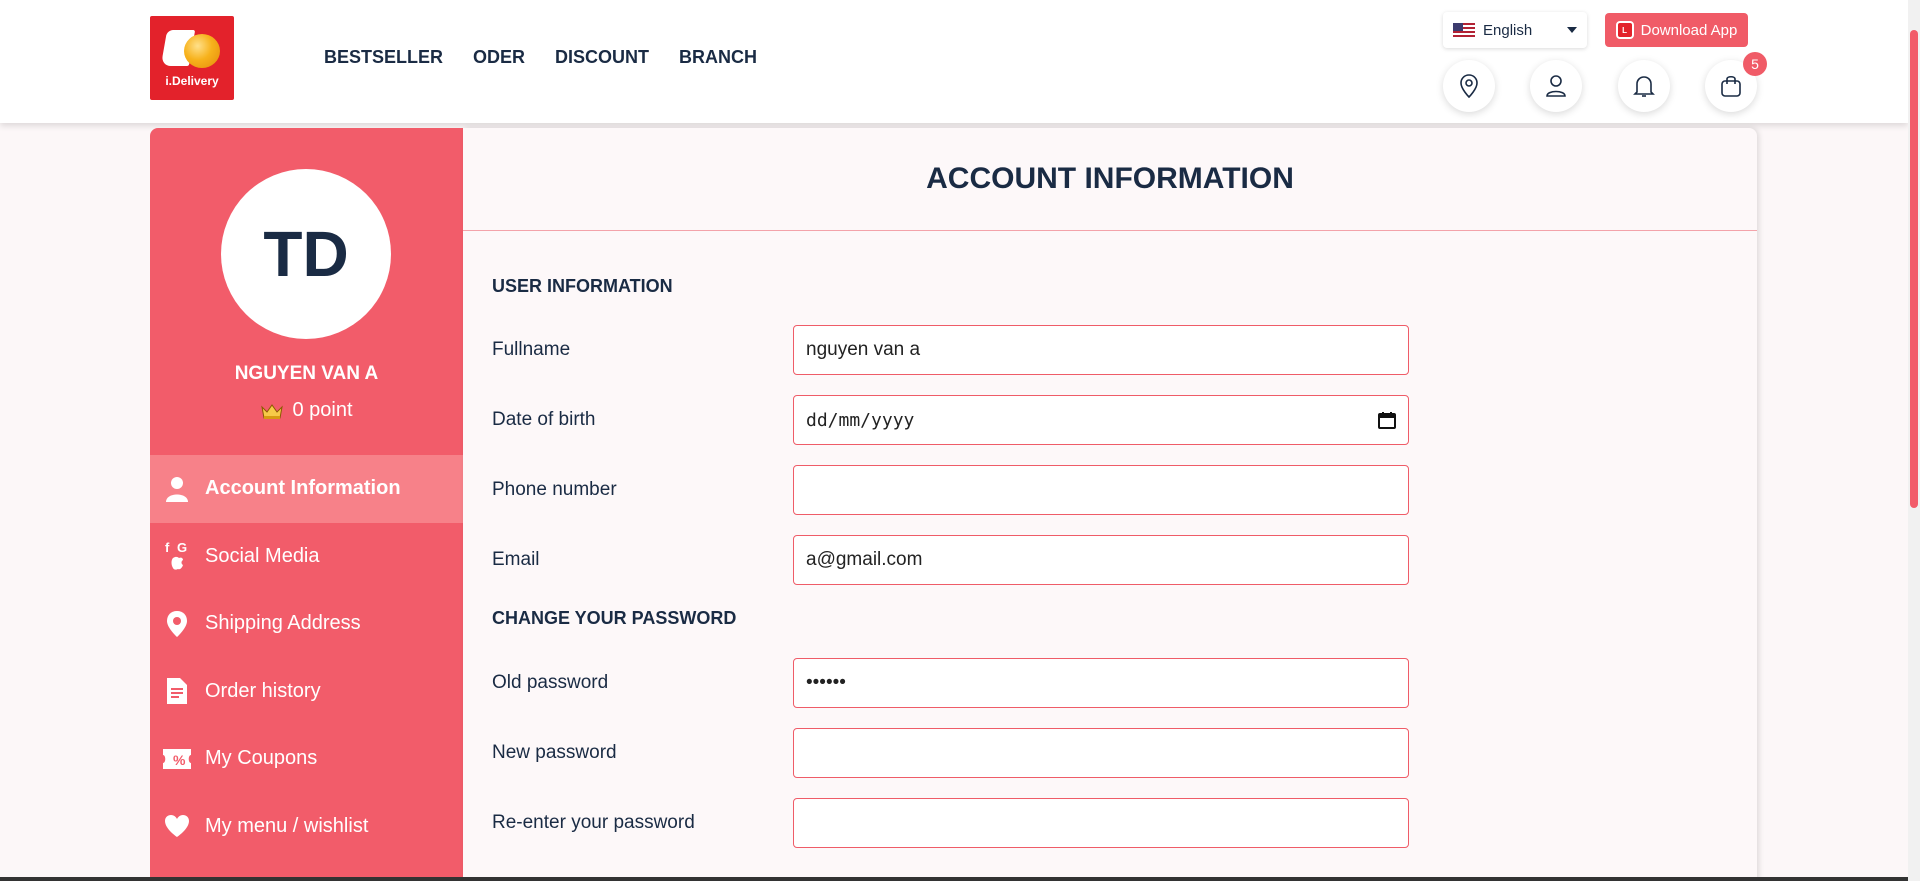 This screenshot has height=881, width=1920. I want to click on avatar: TD, so click(306, 254).